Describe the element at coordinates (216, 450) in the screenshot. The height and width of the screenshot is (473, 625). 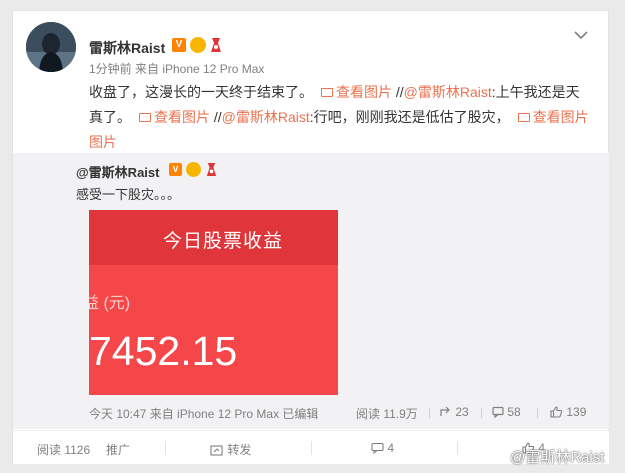
I see `forward-icon` at that location.